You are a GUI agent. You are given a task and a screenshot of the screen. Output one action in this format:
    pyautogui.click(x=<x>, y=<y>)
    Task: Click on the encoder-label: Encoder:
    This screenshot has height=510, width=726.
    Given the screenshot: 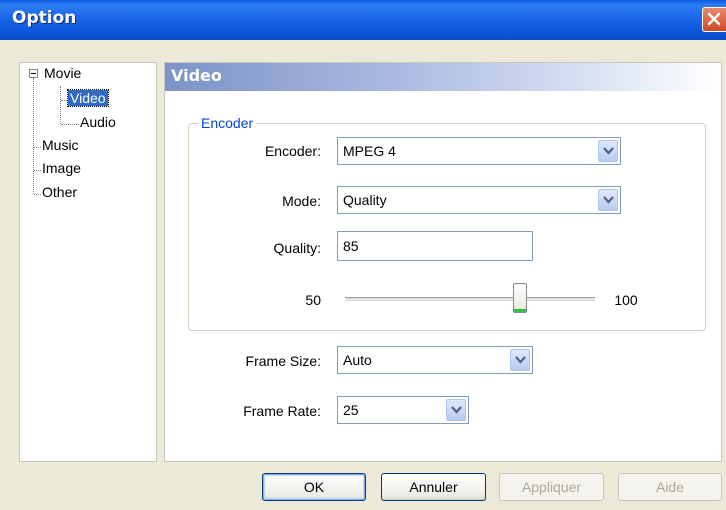 What is the action you would take?
    pyautogui.click(x=292, y=151)
    